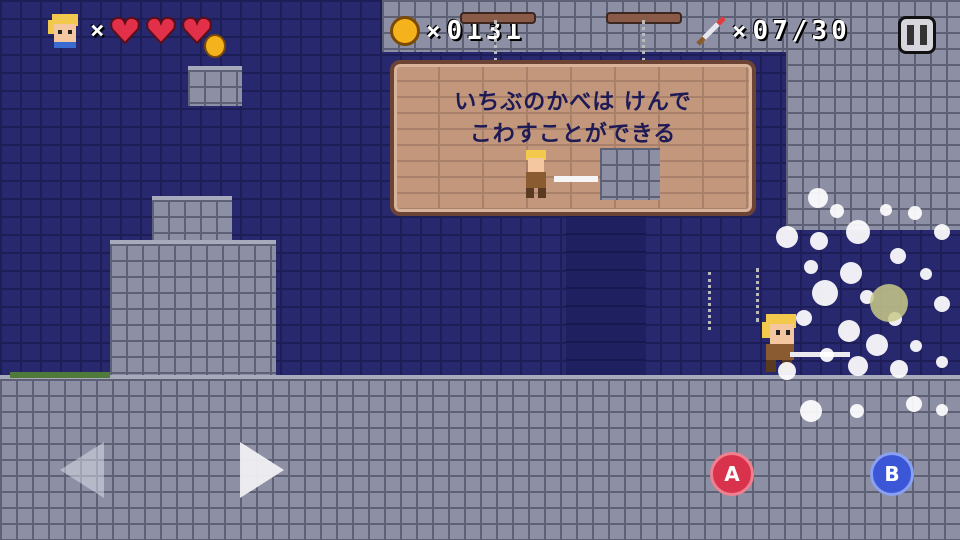 The width and height of the screenshot is (960, 540). I want to click on sword-illustration, so click(576, 179).